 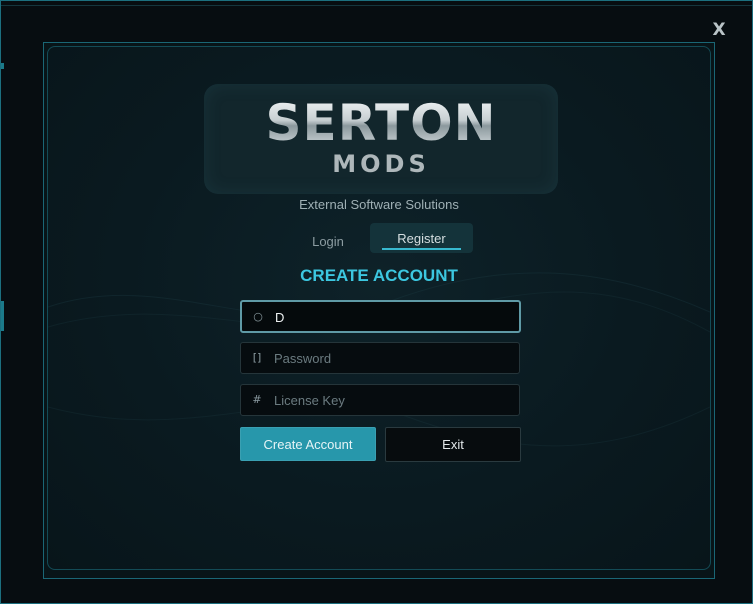 I want to click on password-field: [] Password, so click(x=380, y=358).